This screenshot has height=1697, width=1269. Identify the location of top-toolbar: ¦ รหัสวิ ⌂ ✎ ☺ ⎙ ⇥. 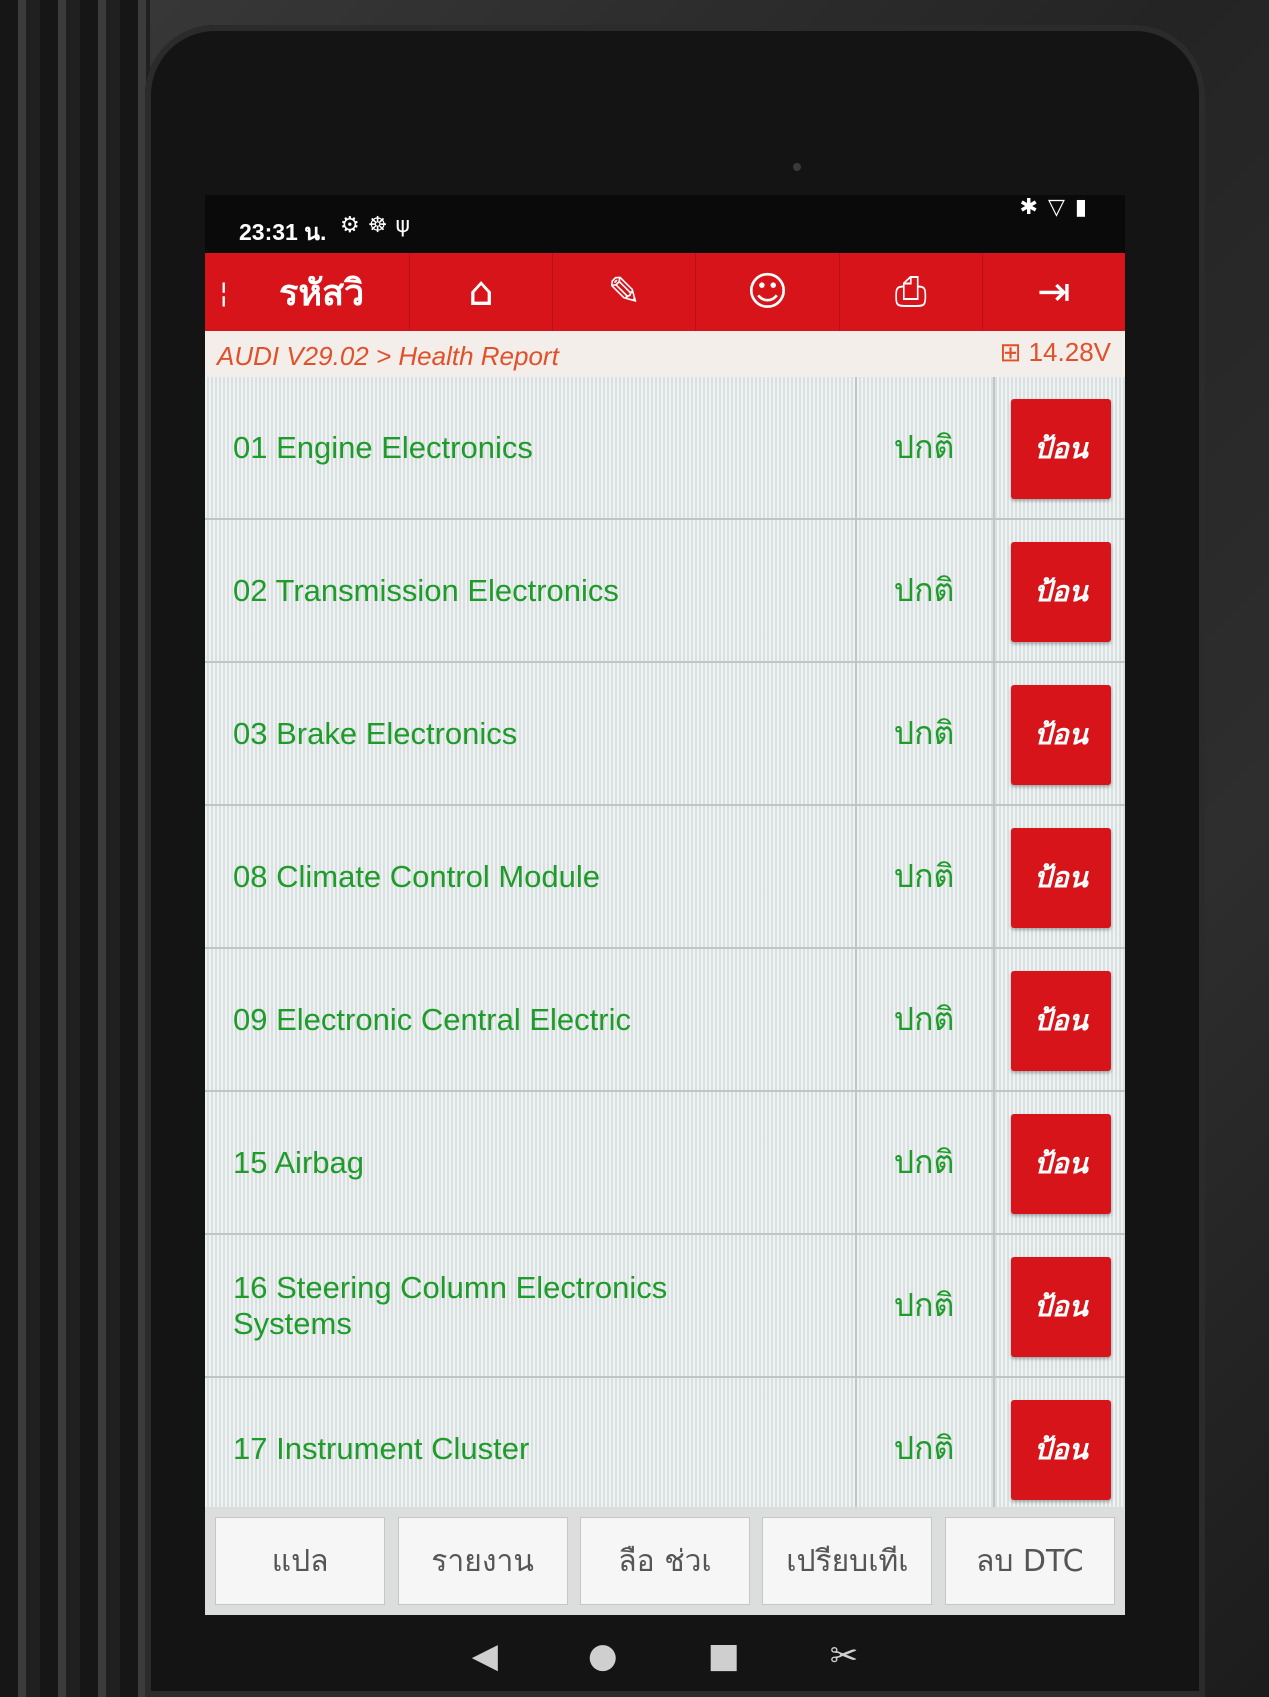
(665, 292).